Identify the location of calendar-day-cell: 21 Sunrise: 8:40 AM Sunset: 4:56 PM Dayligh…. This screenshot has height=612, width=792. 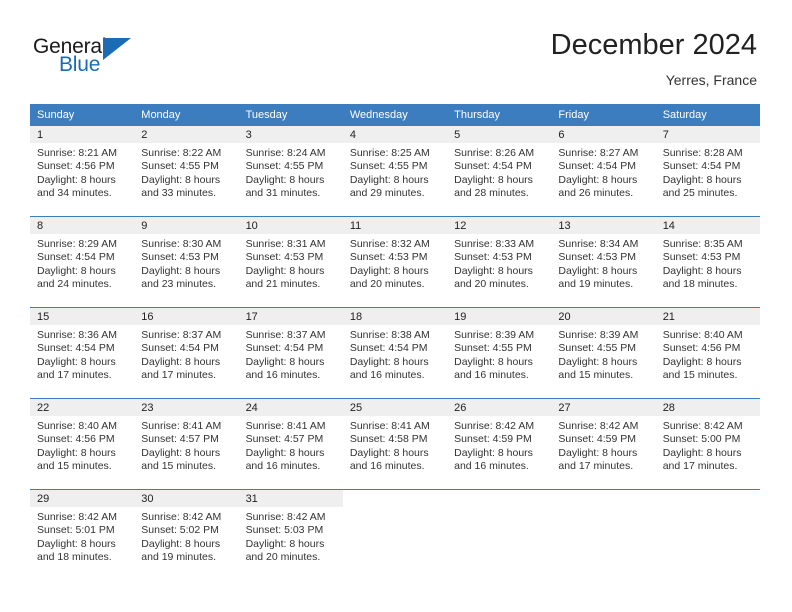
(707, 353).